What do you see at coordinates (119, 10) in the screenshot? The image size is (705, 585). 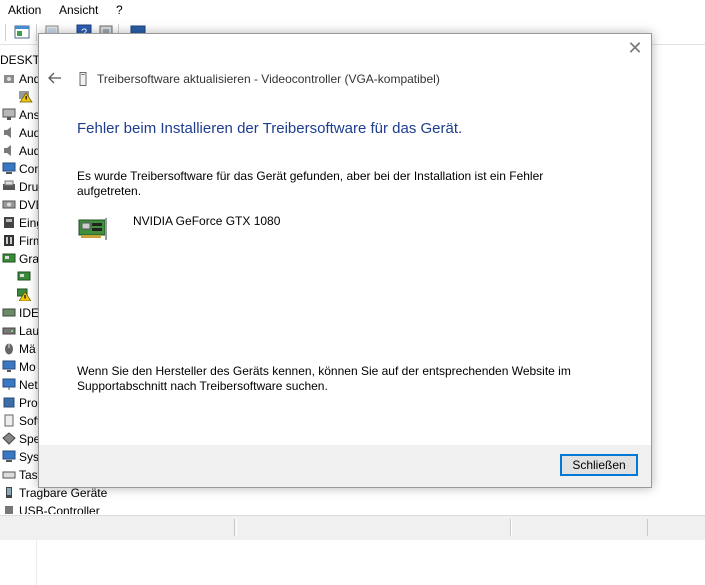 I see `menu-help: ?` at bounding box center [119, 10].